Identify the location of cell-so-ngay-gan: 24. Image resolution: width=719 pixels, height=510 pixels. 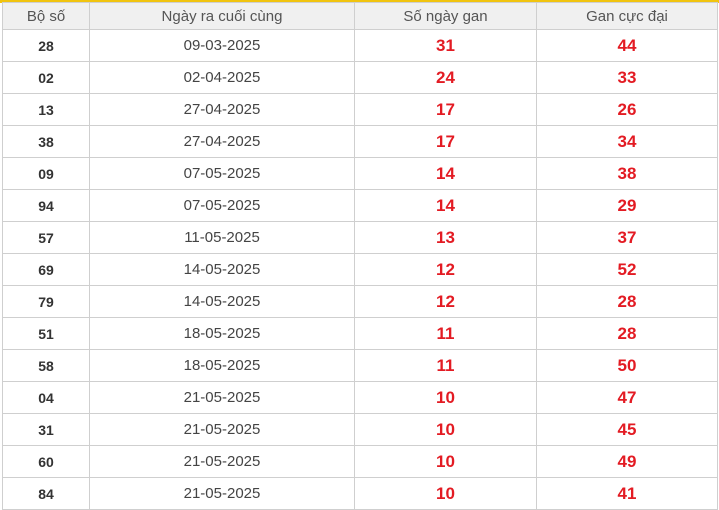
(445, 77).